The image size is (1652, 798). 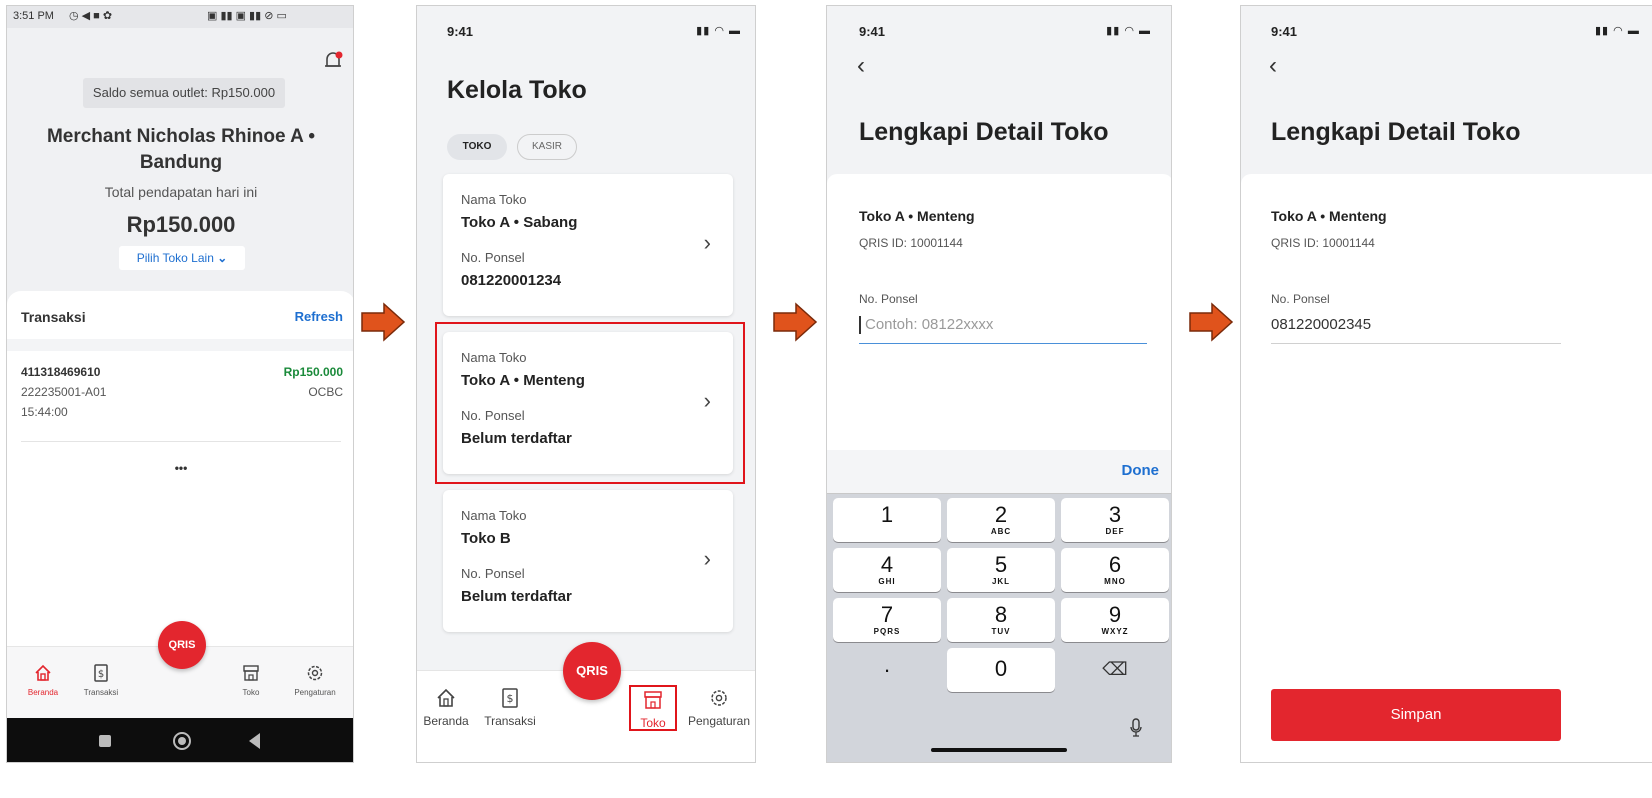 What do you see at coordinates (510, 698) in the screenshot?
I see `receipt-icon: $` at bounding box center [510, 698].